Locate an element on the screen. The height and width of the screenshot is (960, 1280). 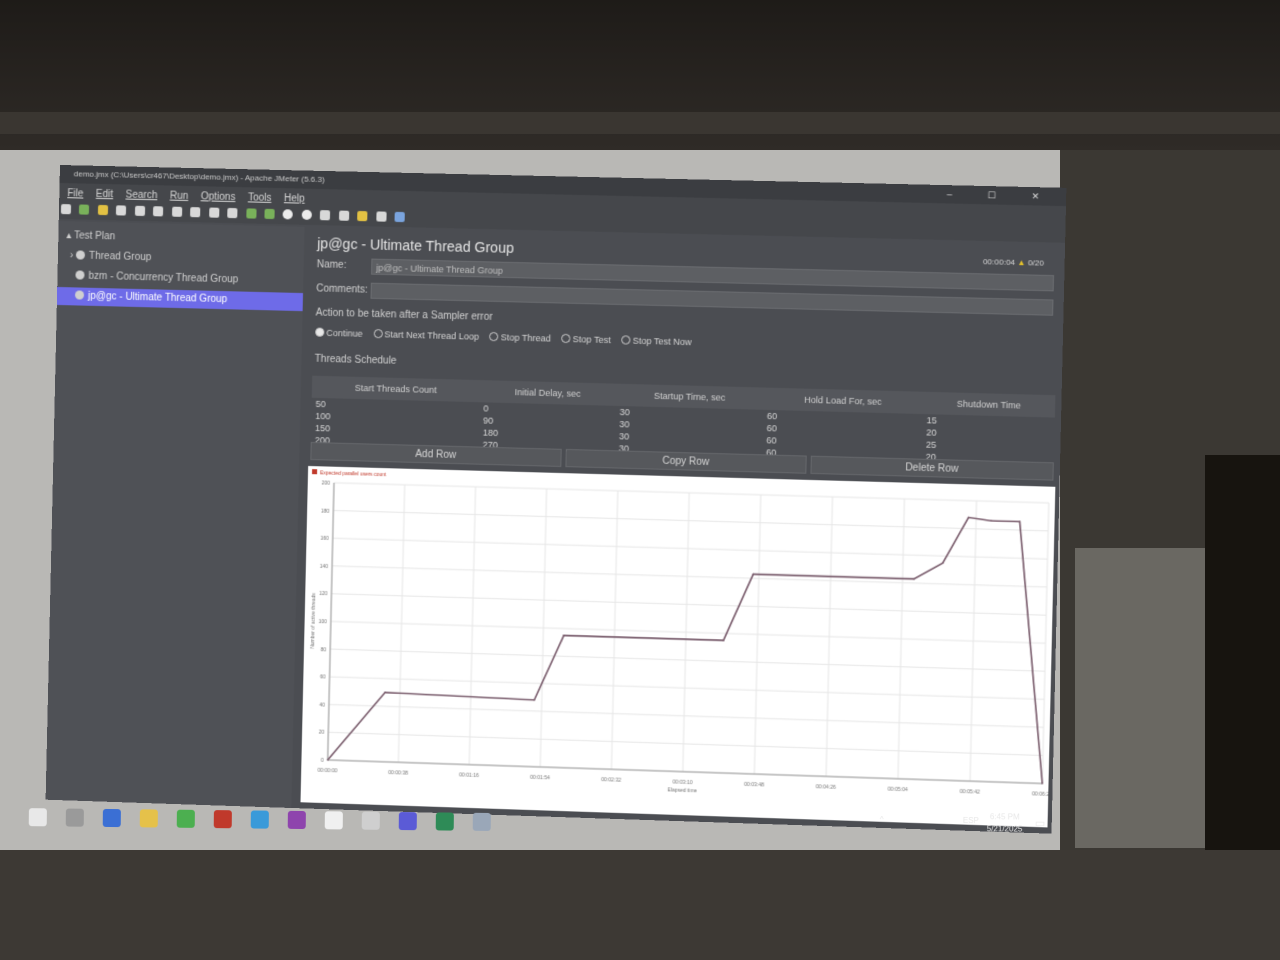
radio-label: Stop Test is located at coordinates (591, 340).